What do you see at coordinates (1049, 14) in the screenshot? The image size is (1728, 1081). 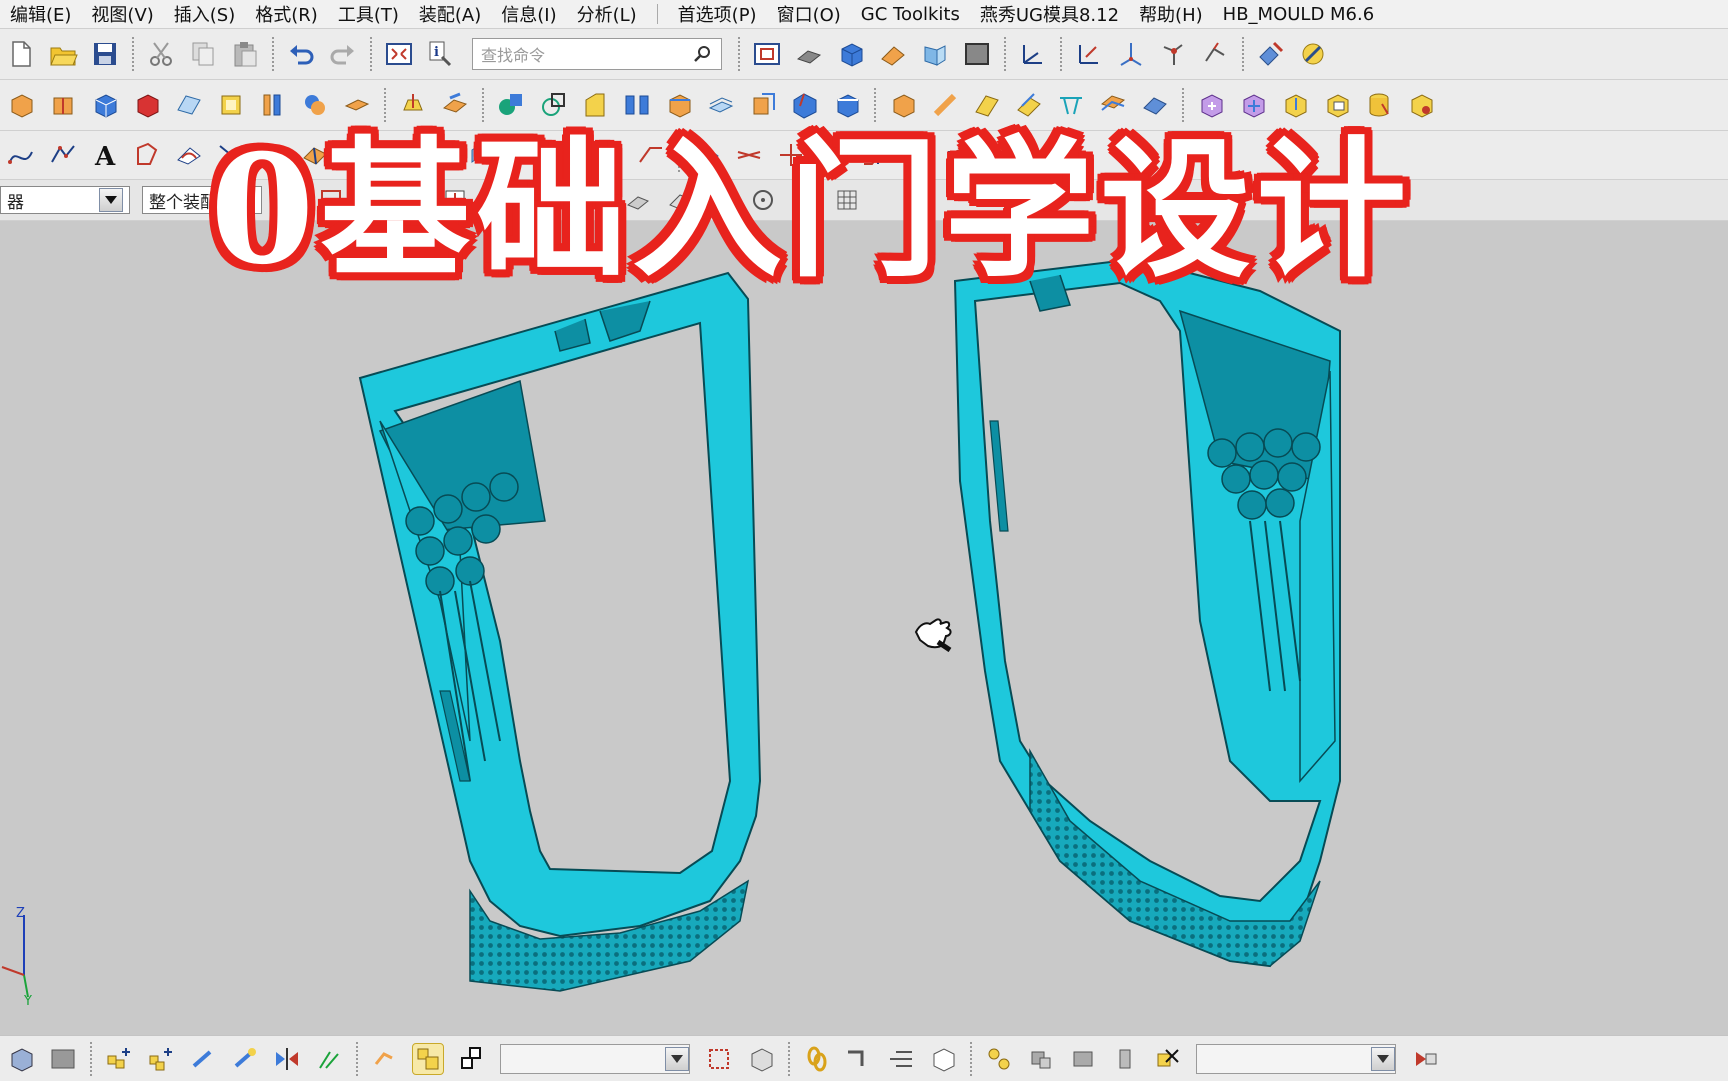 I see `menu-yanxiu-mould: 燕秀UG模具8.12` at bounding box center [1049, 14].